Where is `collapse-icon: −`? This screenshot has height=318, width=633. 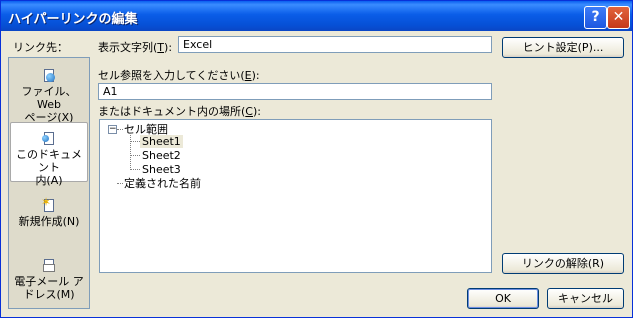 collapse-icon: − is located at coordinates (112, 129).